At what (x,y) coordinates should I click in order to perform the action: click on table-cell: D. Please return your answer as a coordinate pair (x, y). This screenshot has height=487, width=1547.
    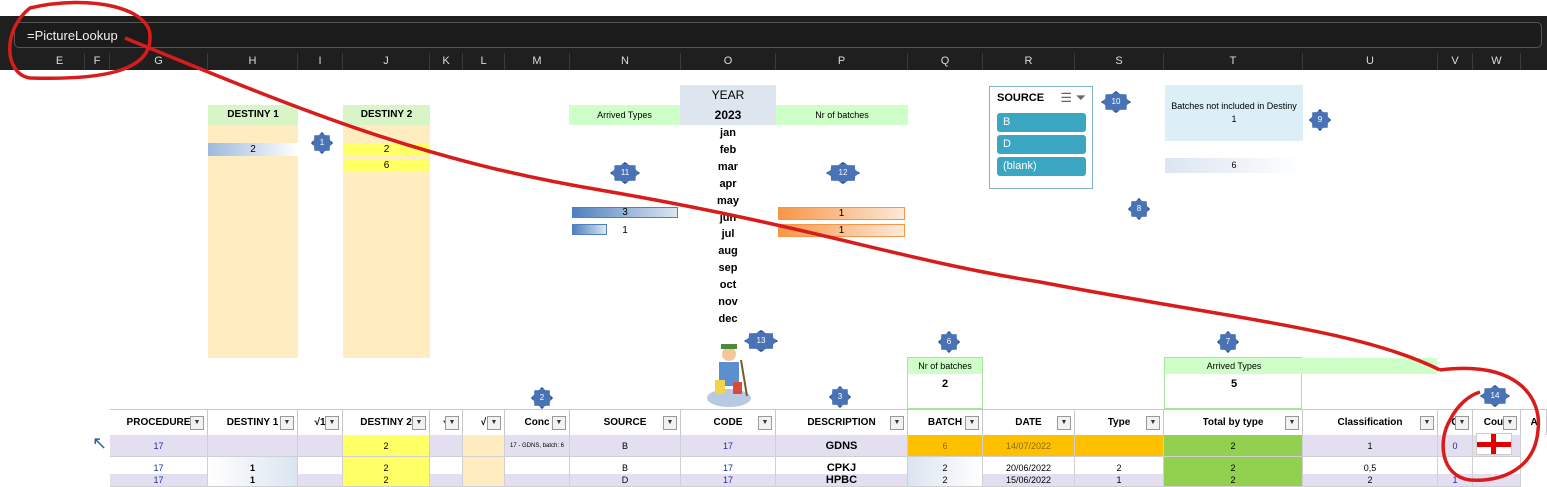
    Looking at the image, I should click on (625, 480).